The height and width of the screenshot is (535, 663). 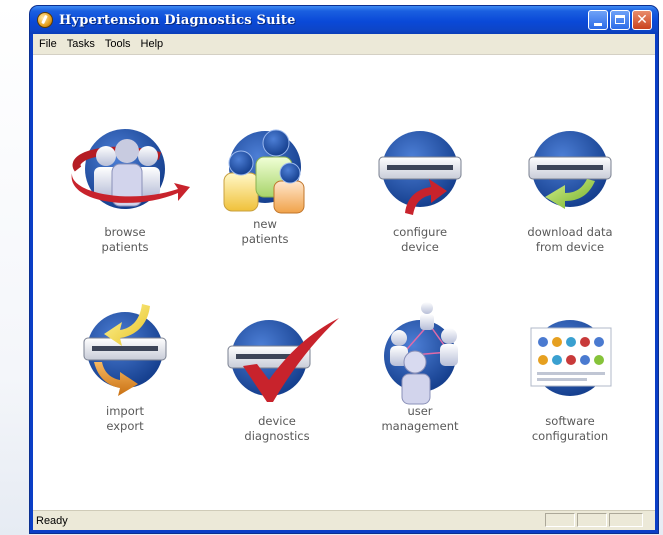 I want to click on device-diagnostics-icon, so click(x=283, y=360).